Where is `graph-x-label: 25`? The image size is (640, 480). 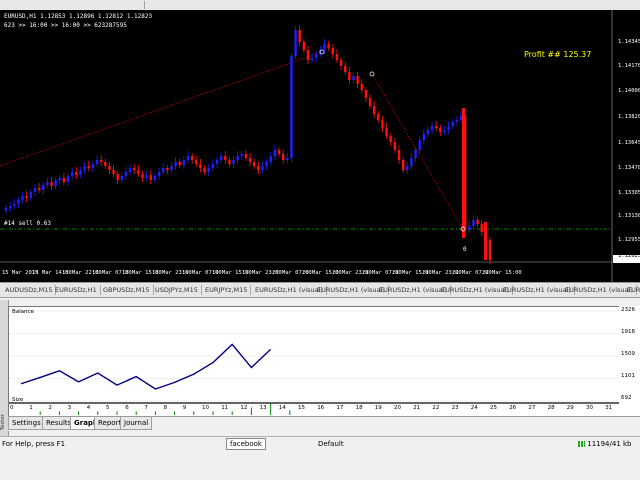 graph-x-label: 25 is located at coordinates (493, 408).